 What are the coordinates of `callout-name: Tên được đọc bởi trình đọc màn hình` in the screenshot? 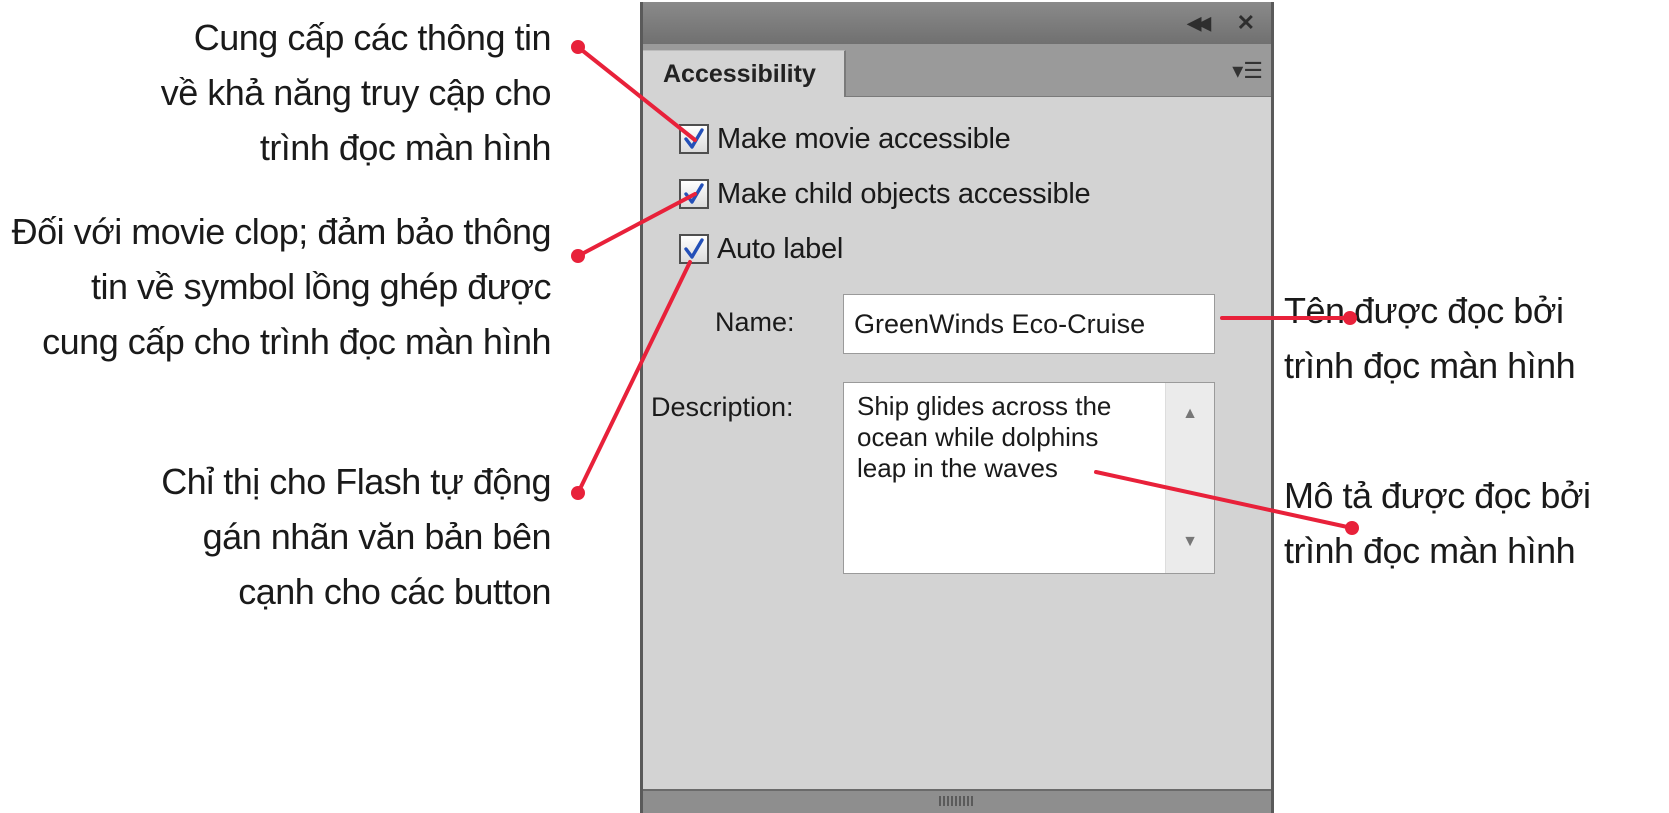 It's located at (1430, 338).